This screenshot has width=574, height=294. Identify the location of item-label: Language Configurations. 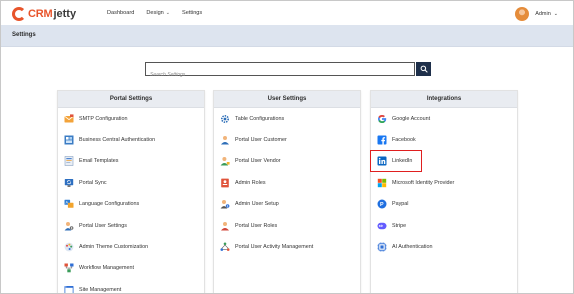
(109, 204).